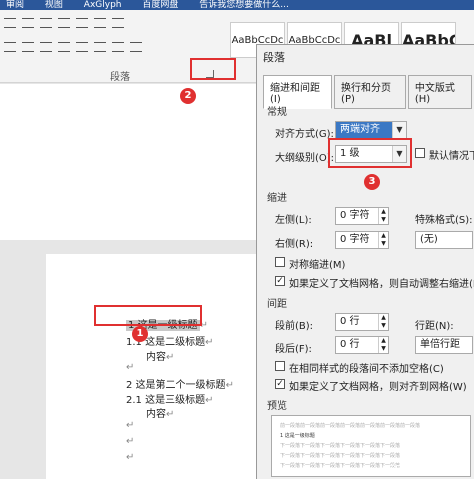 This screenshot has height=479, width=474. Describe the element at coordinates (360, 129) in the screenshot. I see `alignment-value: 两端对齐` at that location.